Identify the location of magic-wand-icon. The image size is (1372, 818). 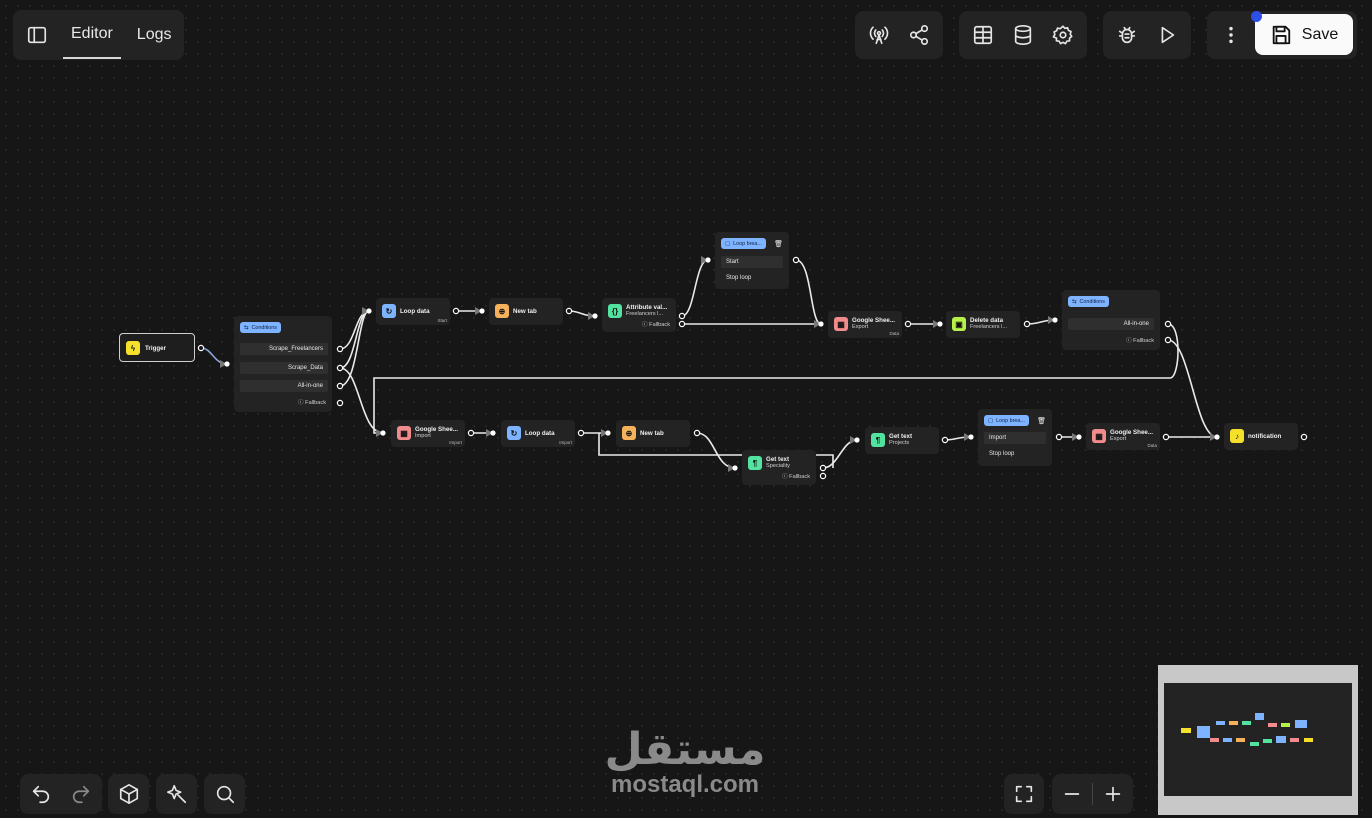
(177, 794).